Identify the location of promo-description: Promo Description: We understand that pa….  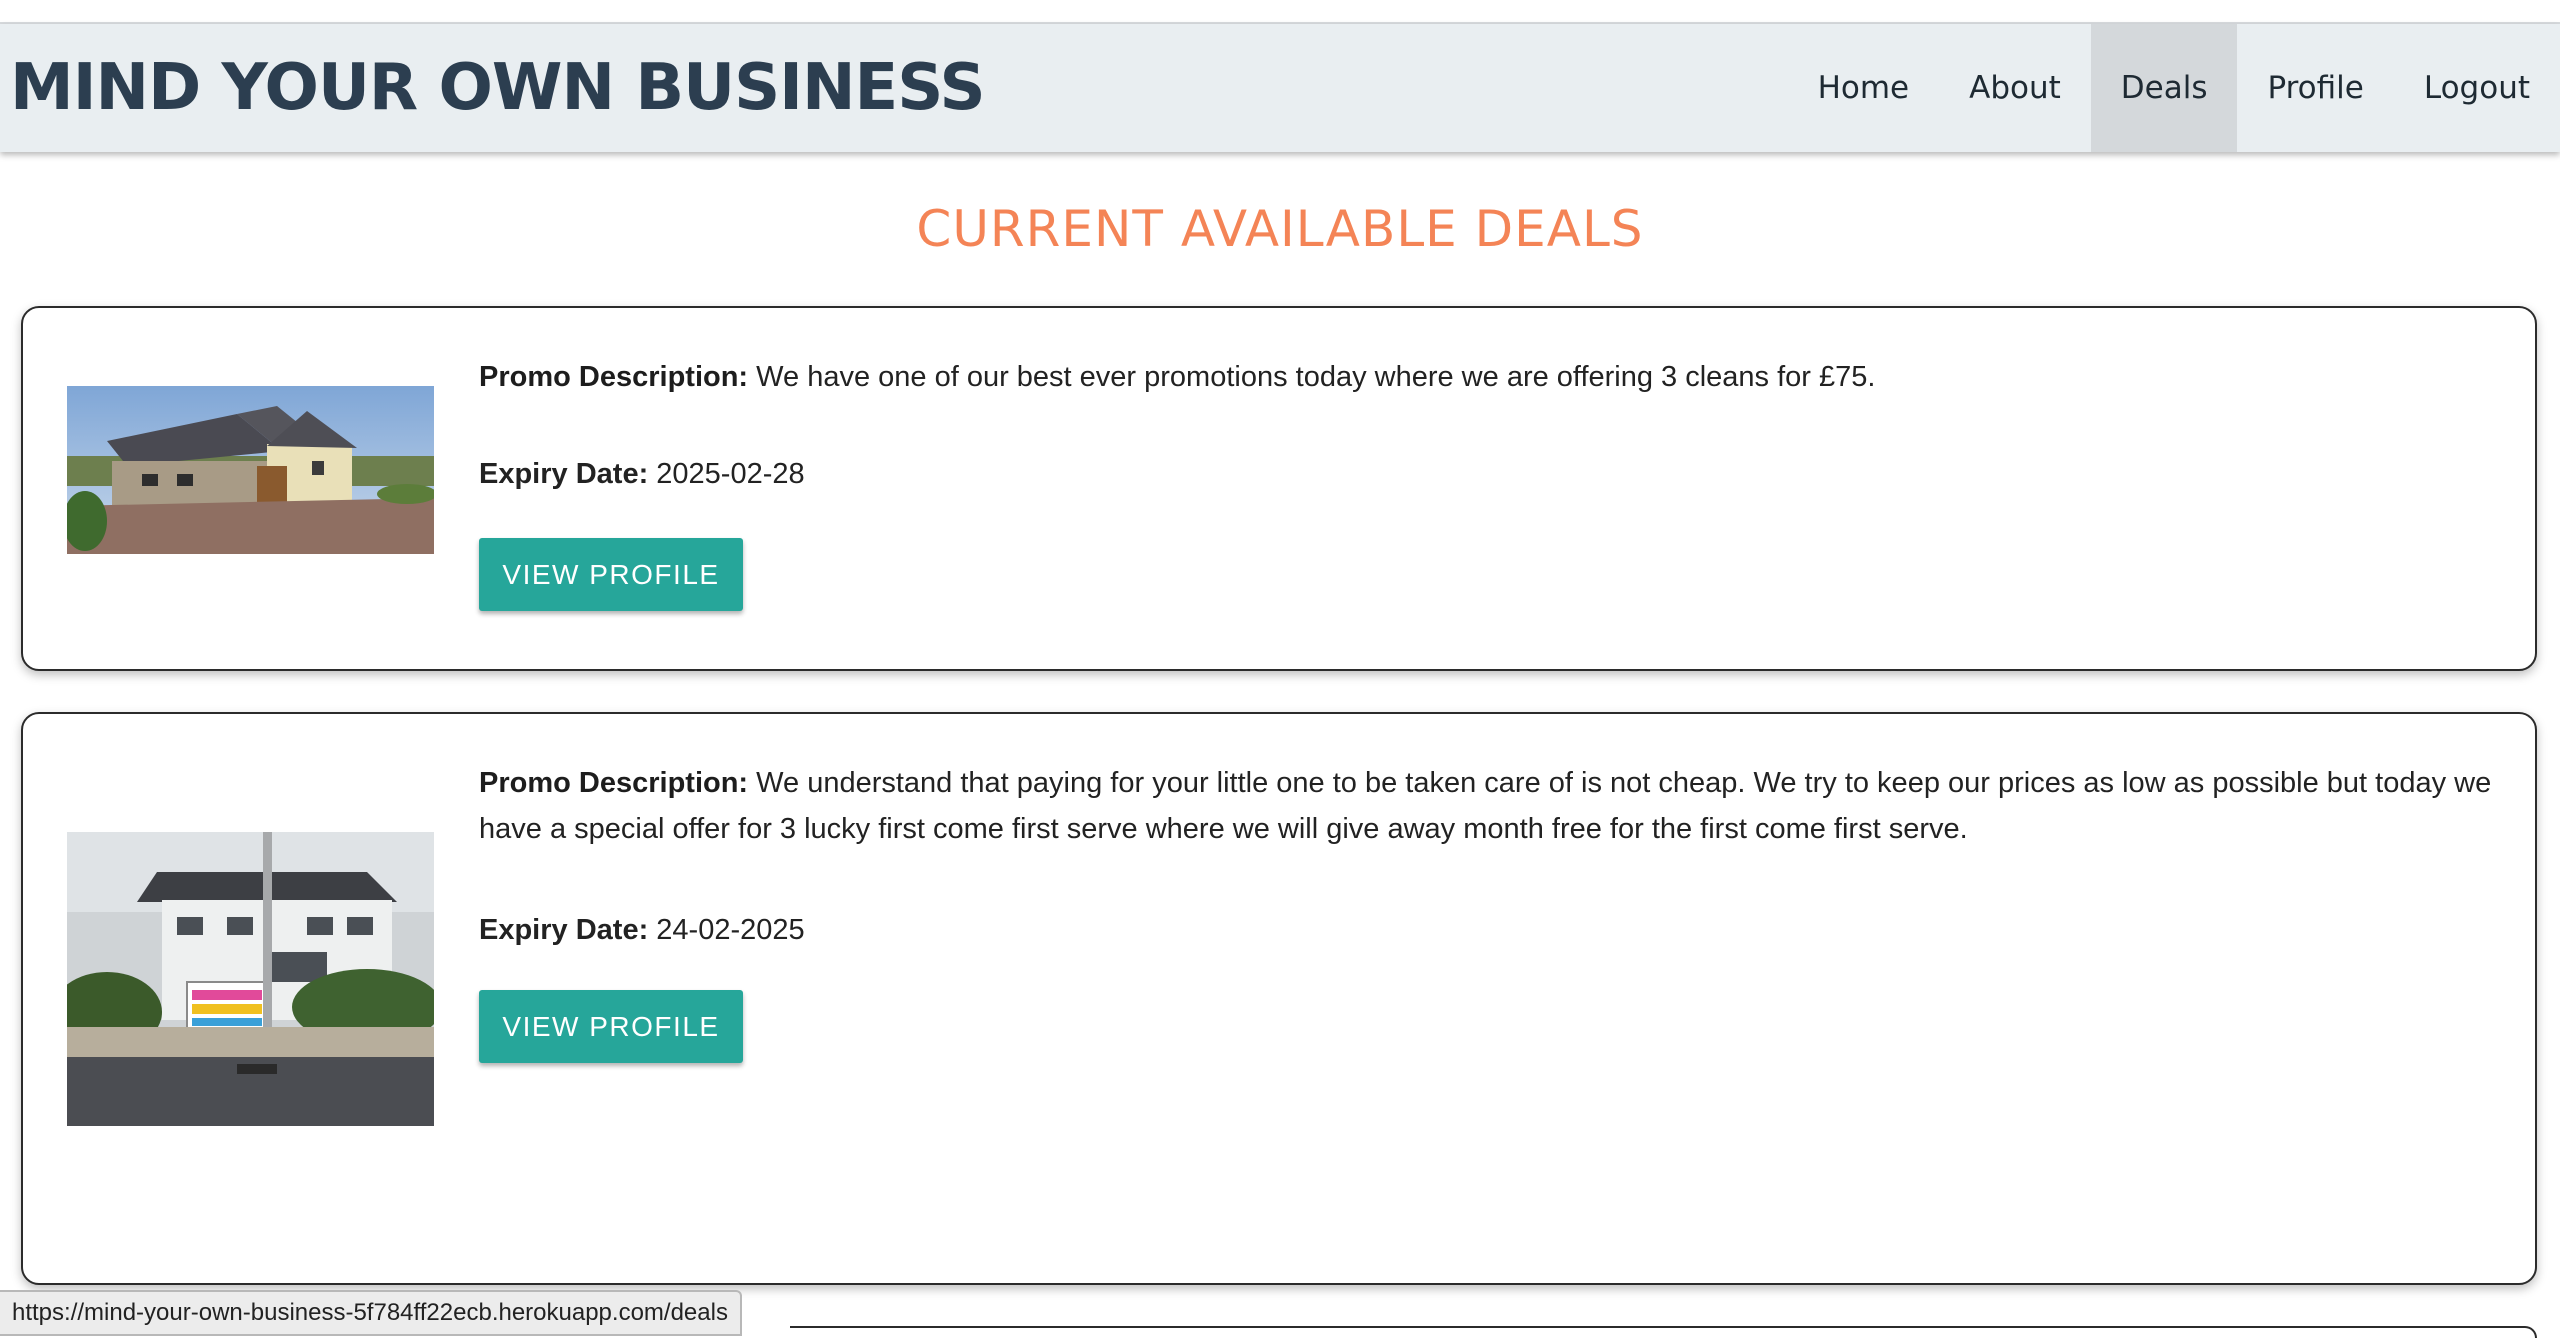
(1487, 806).